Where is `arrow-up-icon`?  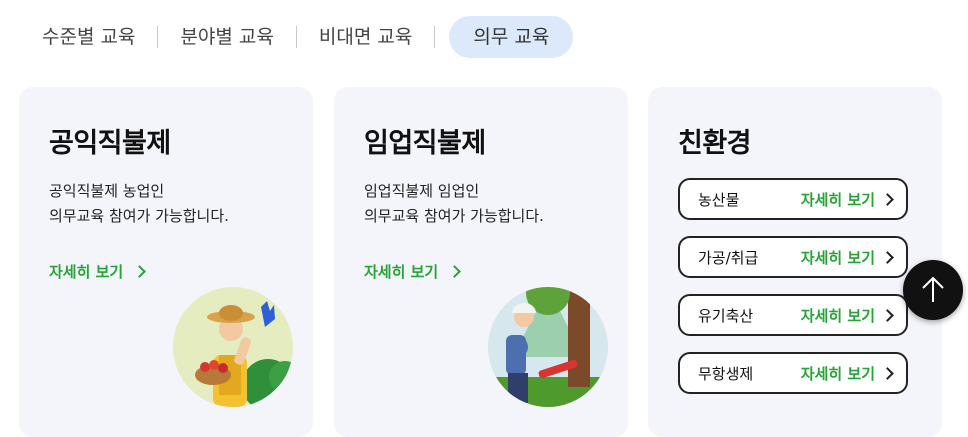 arrow-up-icon is located at coordinates (933, 289).